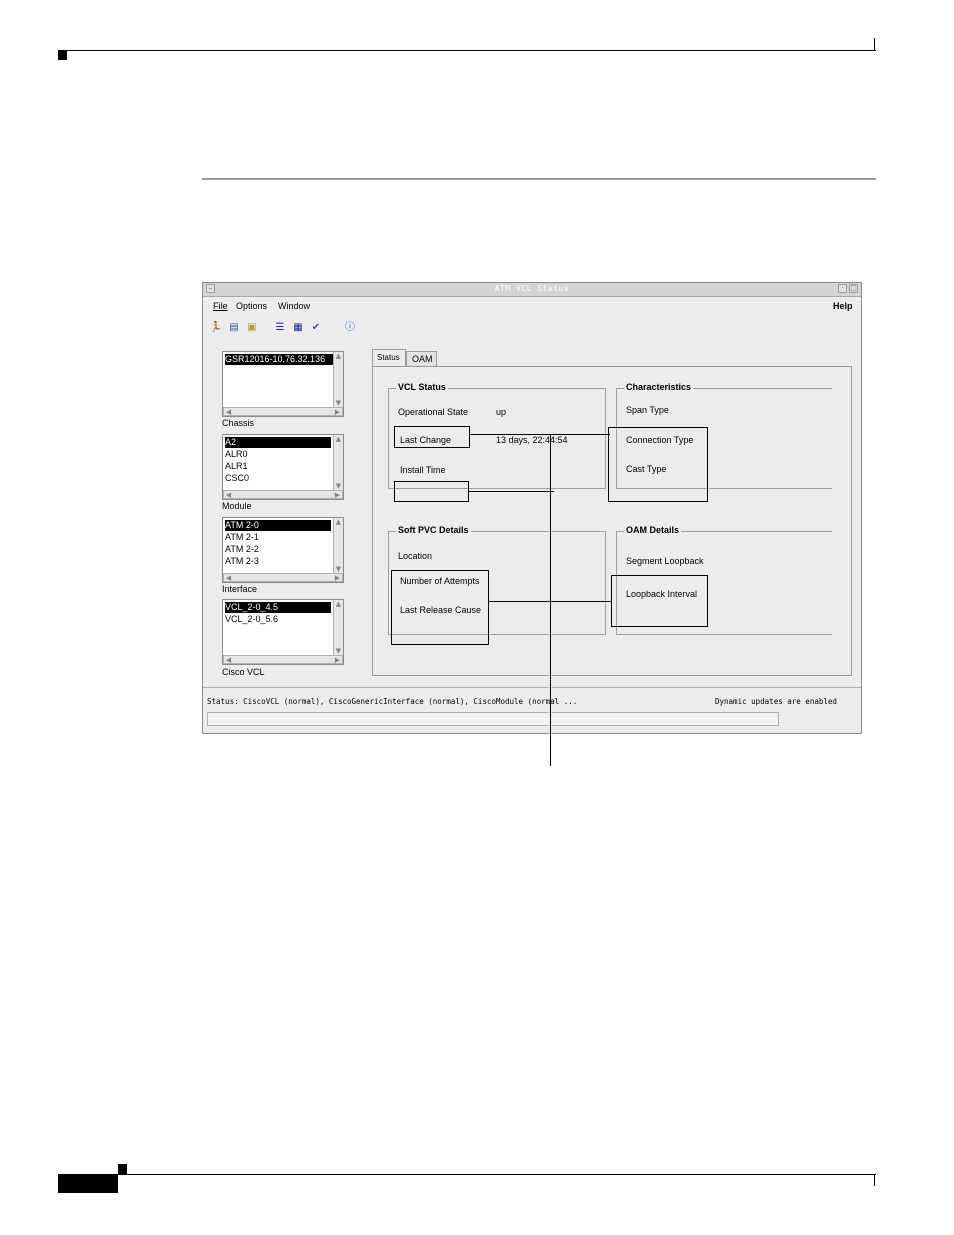  Describe the element at coordinates (251, 306) in the screenshot. I see `menu-options: Options` at that location.